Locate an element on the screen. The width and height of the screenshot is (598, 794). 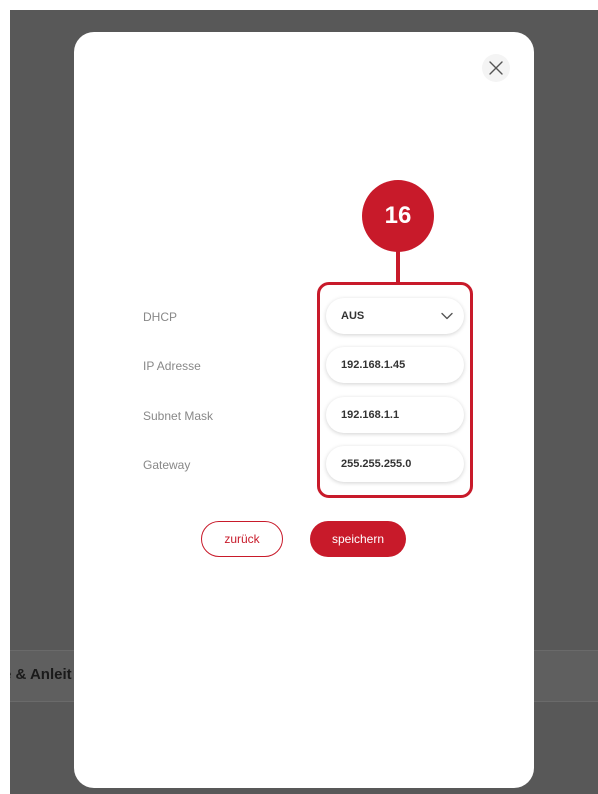
gateway-label: Gateway is located at coordinates (167, 465).